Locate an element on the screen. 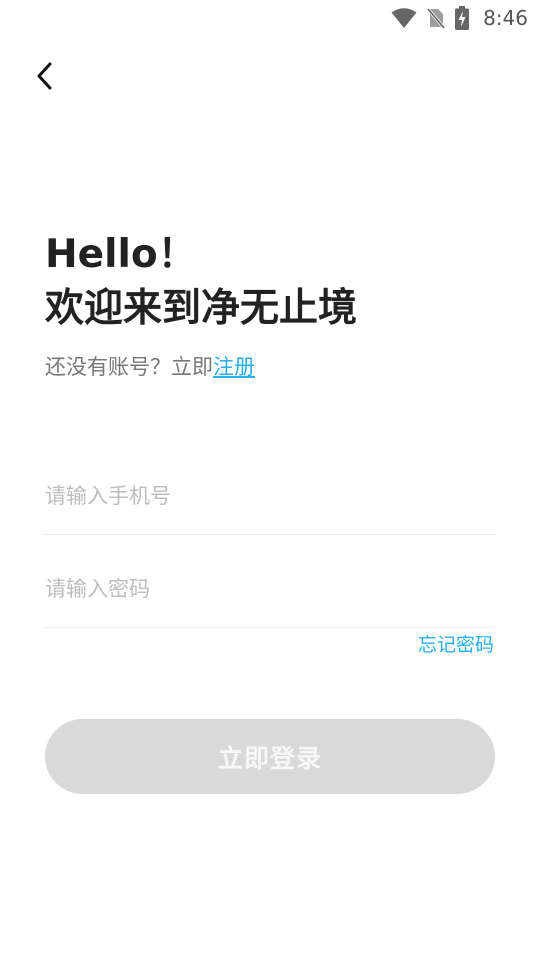 Image resolution: width=540 pixels, height=960 pixels. register-prompt-text: 还没有账号？立即 is located at coordinates (129, 367).